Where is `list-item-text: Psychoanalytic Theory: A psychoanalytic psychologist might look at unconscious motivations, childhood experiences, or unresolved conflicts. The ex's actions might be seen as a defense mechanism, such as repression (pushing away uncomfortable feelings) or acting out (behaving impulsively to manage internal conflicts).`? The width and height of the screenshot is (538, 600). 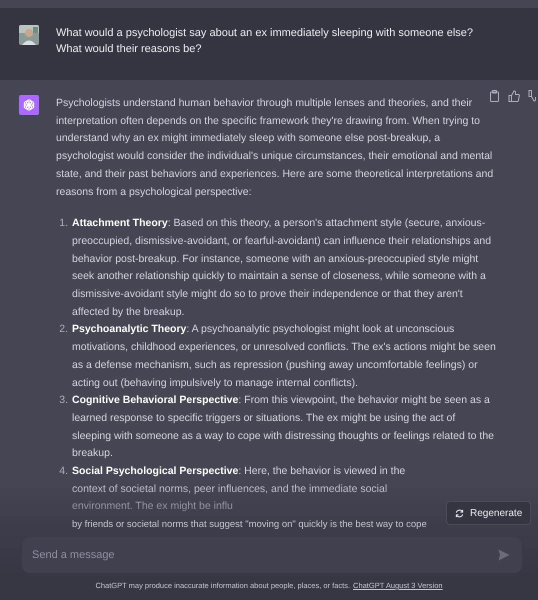
list-item-text: Psychoanalytic Theory: A psychoanalytic psychologist might look at unconscious motivations, childhood experiences, or unresolved conflicts. The ex's actions might be seen as a defense mechanism, such as repression (pushing away uncomfortable feelings) or acting out (behaving impulsively to manage internal conflicts). is located at coordinates (284, 356).